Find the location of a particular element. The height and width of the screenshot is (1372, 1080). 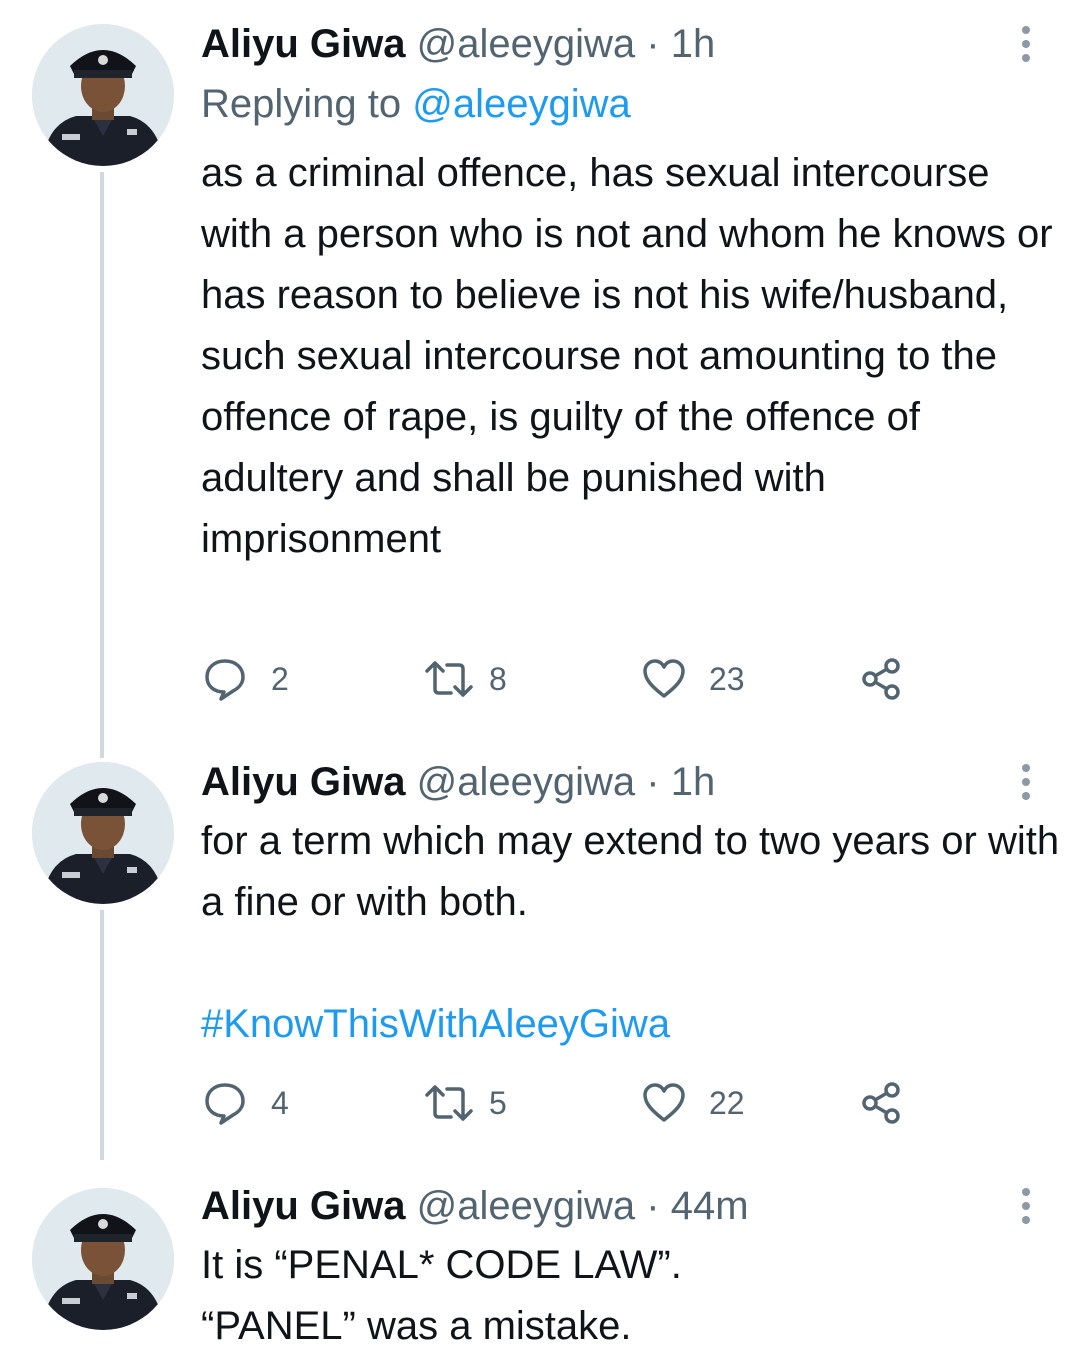

tweet-header: Aliyu Giwa @aleeygiwa · 44m is located at coordinates (475, 1206).